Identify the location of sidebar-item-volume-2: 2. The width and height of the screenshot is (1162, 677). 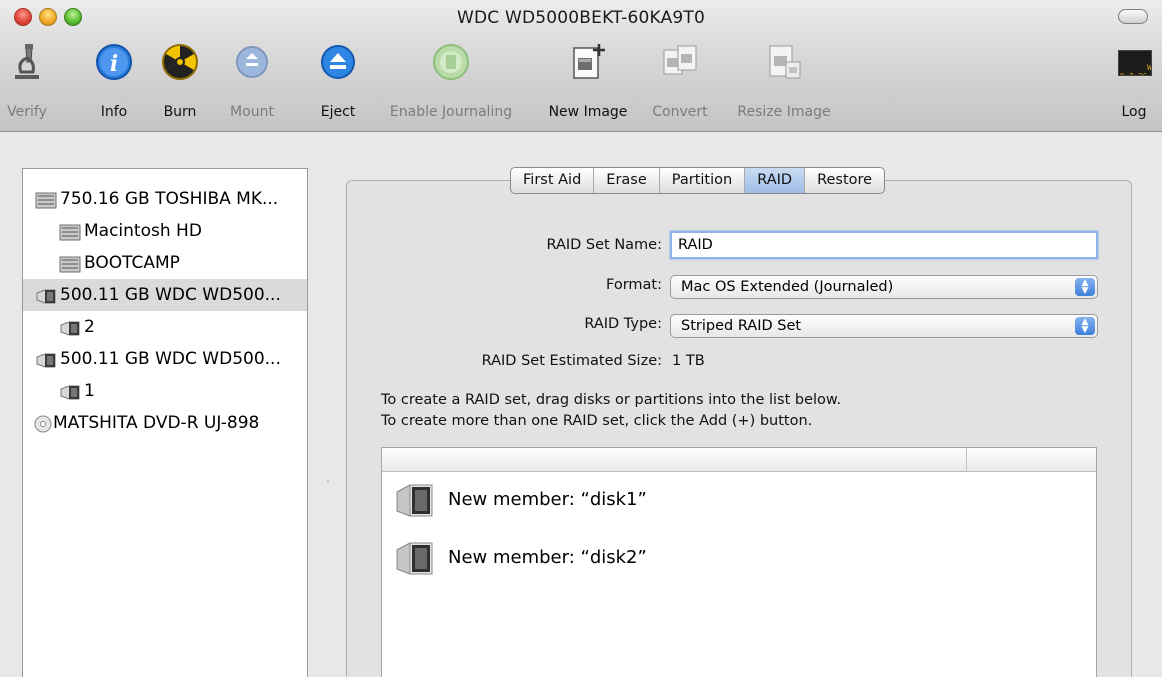
(165, 327).